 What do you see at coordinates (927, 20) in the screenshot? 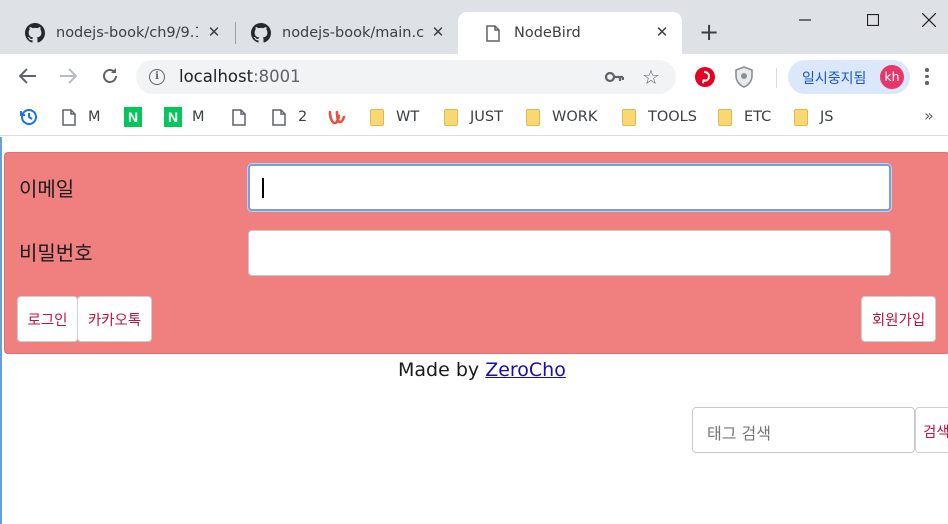
I see `window-close-icon` at bounding box center [927, 20].